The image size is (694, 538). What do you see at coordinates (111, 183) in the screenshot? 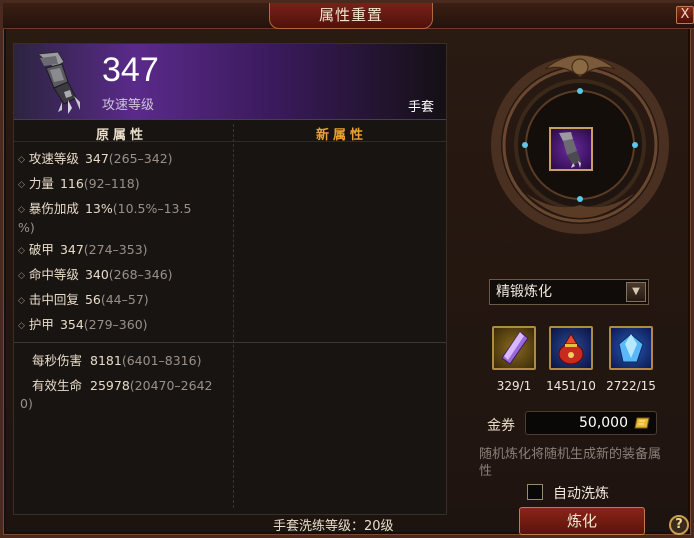
I see `stat-range: (92–118)` at bounding box center [111, 183].